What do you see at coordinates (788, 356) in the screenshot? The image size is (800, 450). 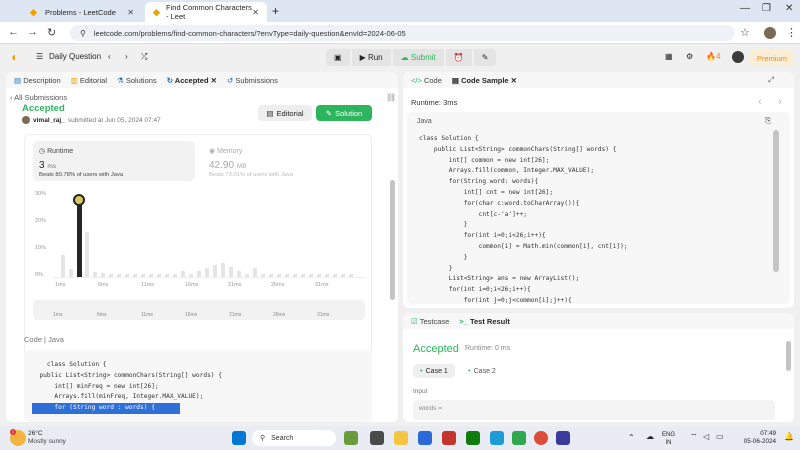 I see `result-scrollbar` at bounding box center [788, 356].